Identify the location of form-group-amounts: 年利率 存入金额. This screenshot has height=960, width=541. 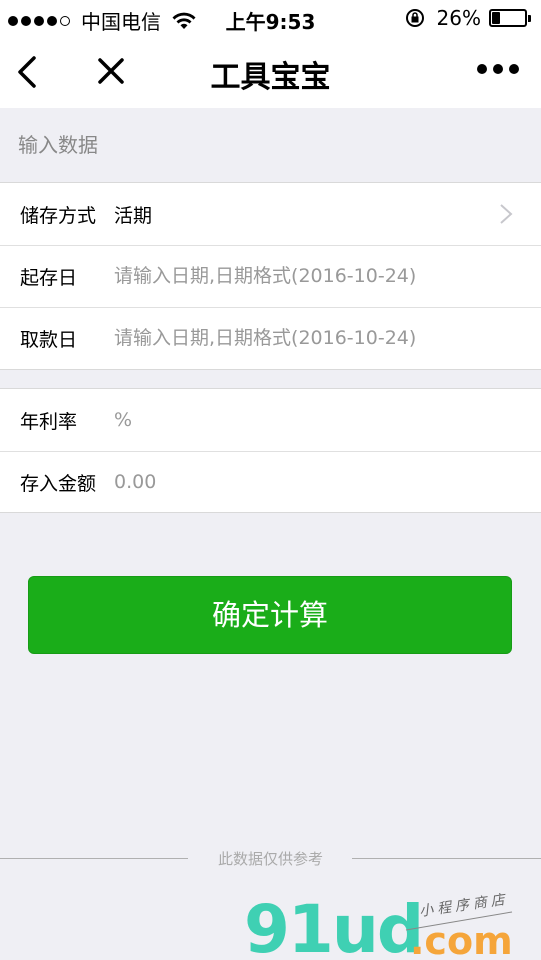
(270, 450).